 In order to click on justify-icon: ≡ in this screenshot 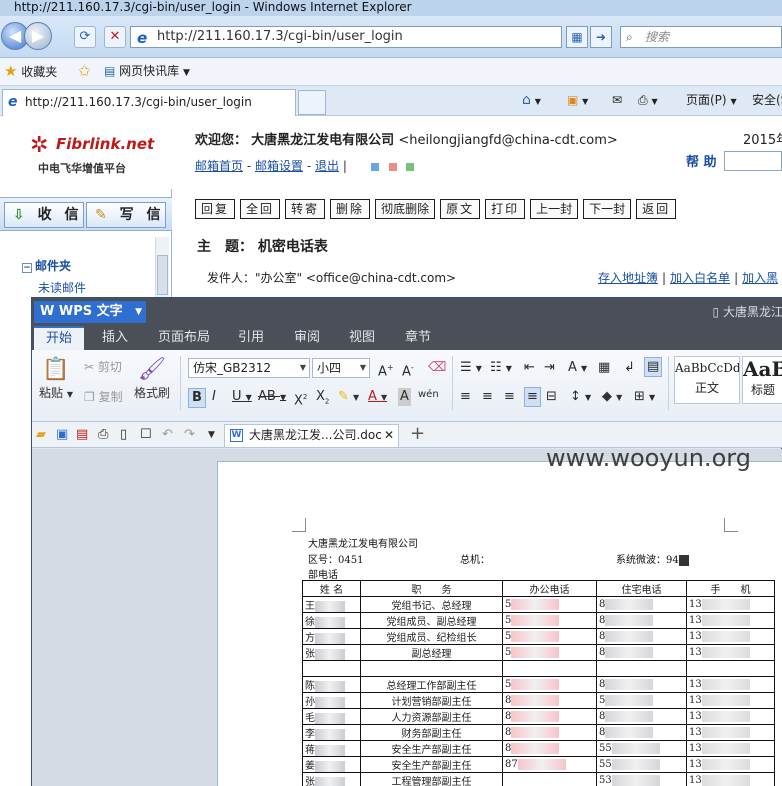, I will do `click(532, 397)`.